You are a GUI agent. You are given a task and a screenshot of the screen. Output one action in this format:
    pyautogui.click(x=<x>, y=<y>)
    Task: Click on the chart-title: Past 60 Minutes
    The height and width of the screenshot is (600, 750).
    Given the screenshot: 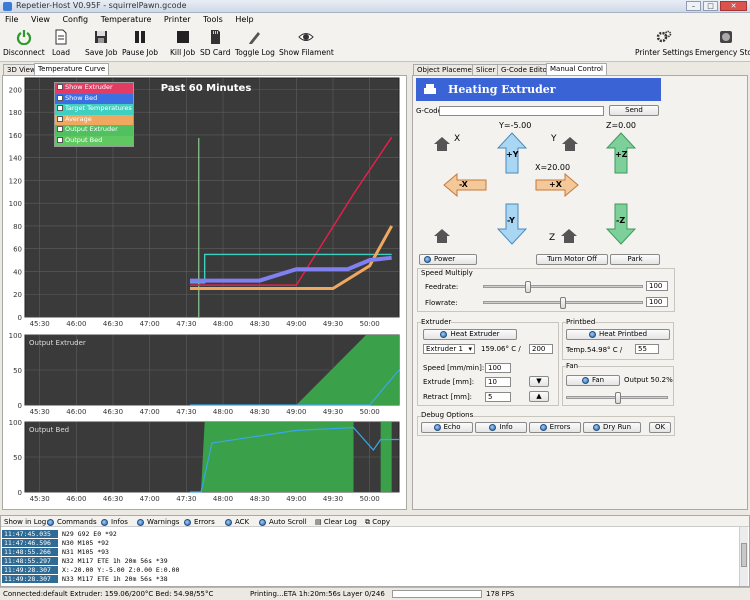 What is the action you would take?
    pyautogui.click(x=206, y=88)
    